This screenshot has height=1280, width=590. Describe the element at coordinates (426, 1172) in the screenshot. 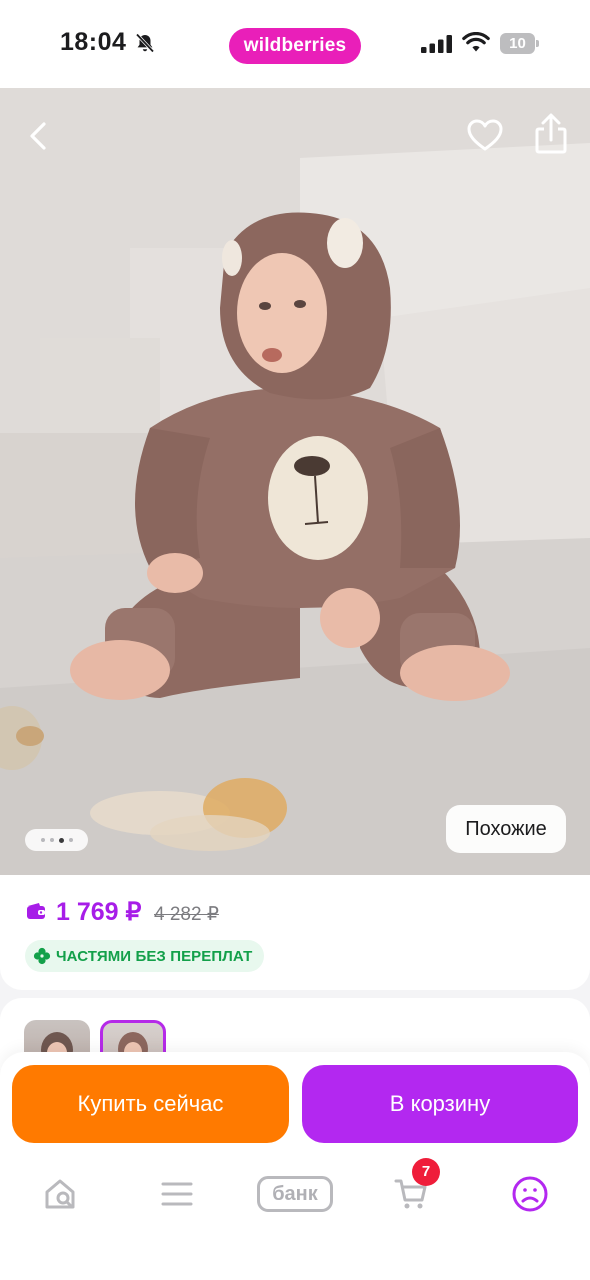

I see `cart-count-badge: 7` at that location.